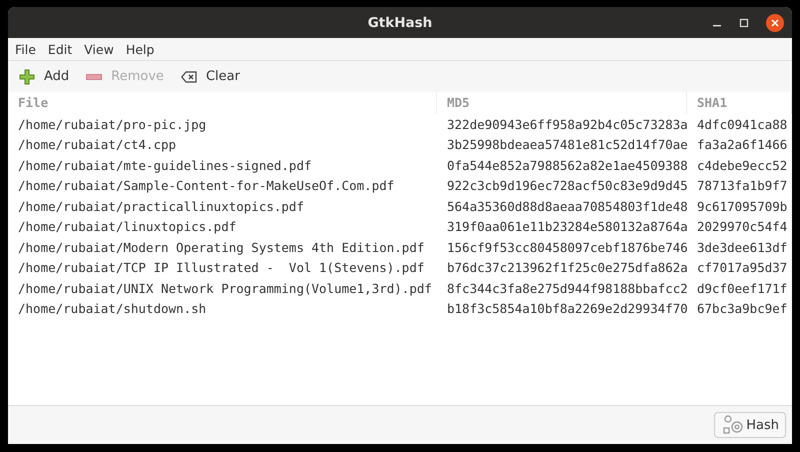 Image resolution: width=800 pixels, height=452 pixels. I want to click on plus-icon, so click(27, 76).